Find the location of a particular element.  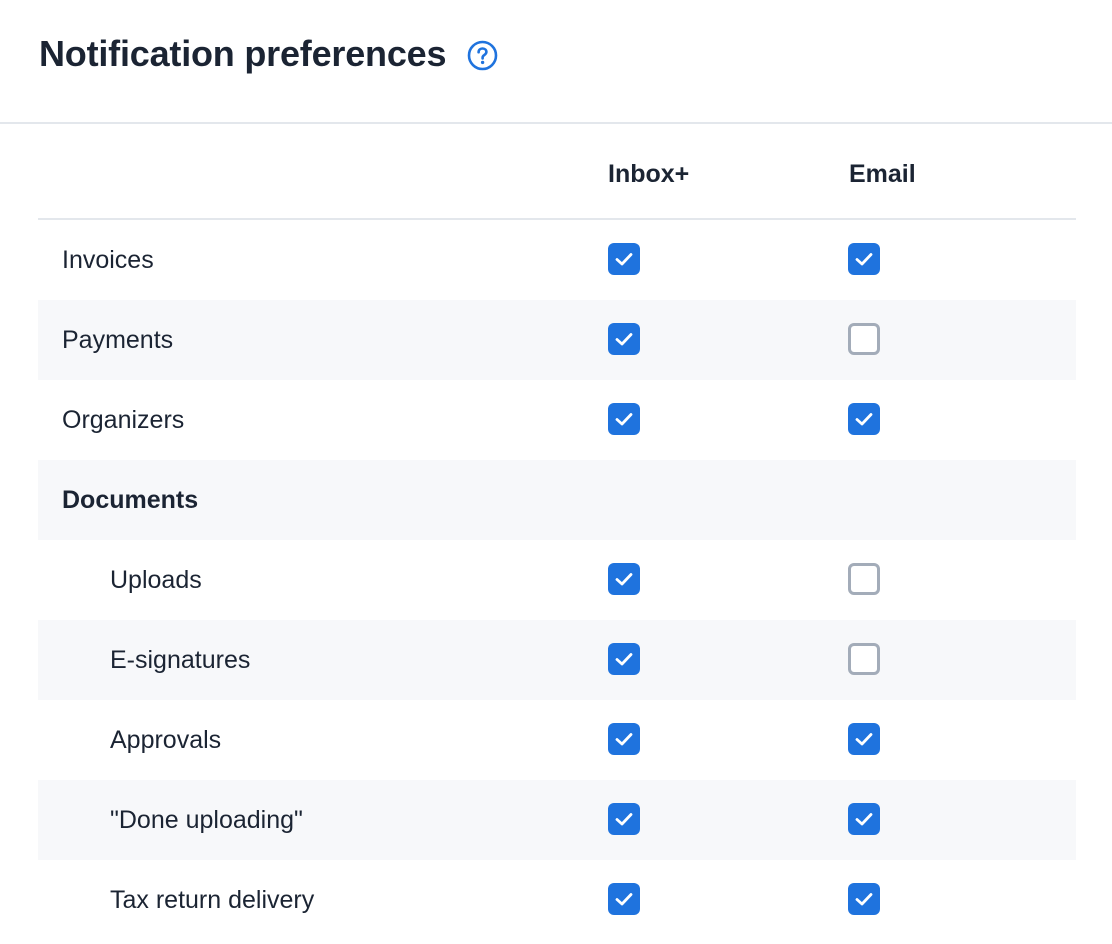

row-label: Approvals is located at coordinates (166, 740).